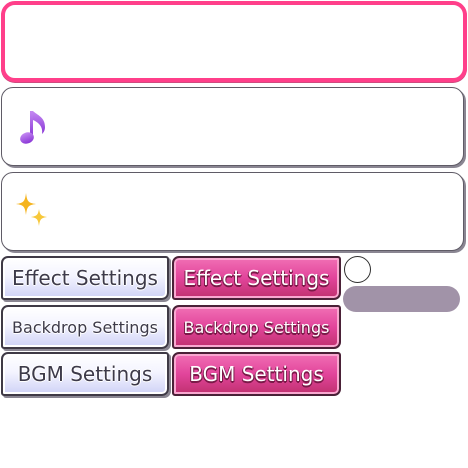 This screenshot has width=468, height=468. I want to click on bgm-settings-button: BGM Settings, so click(85, 374).